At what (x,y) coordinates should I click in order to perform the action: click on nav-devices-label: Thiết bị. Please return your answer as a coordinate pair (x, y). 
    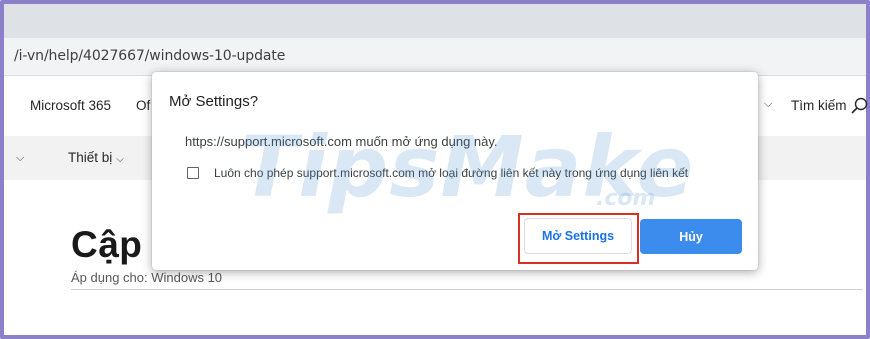
    Looking at the image, I should click on (90, 157).